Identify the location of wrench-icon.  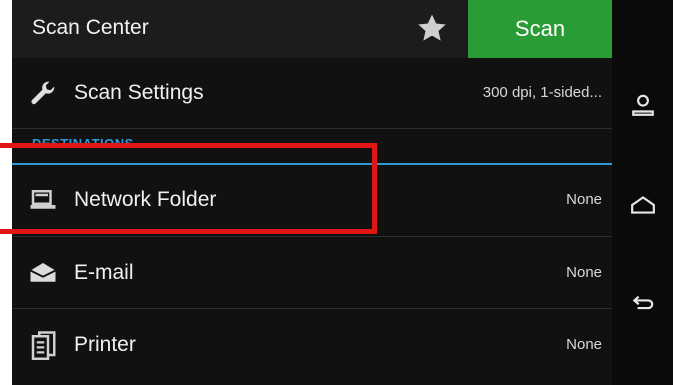
(43, 93).